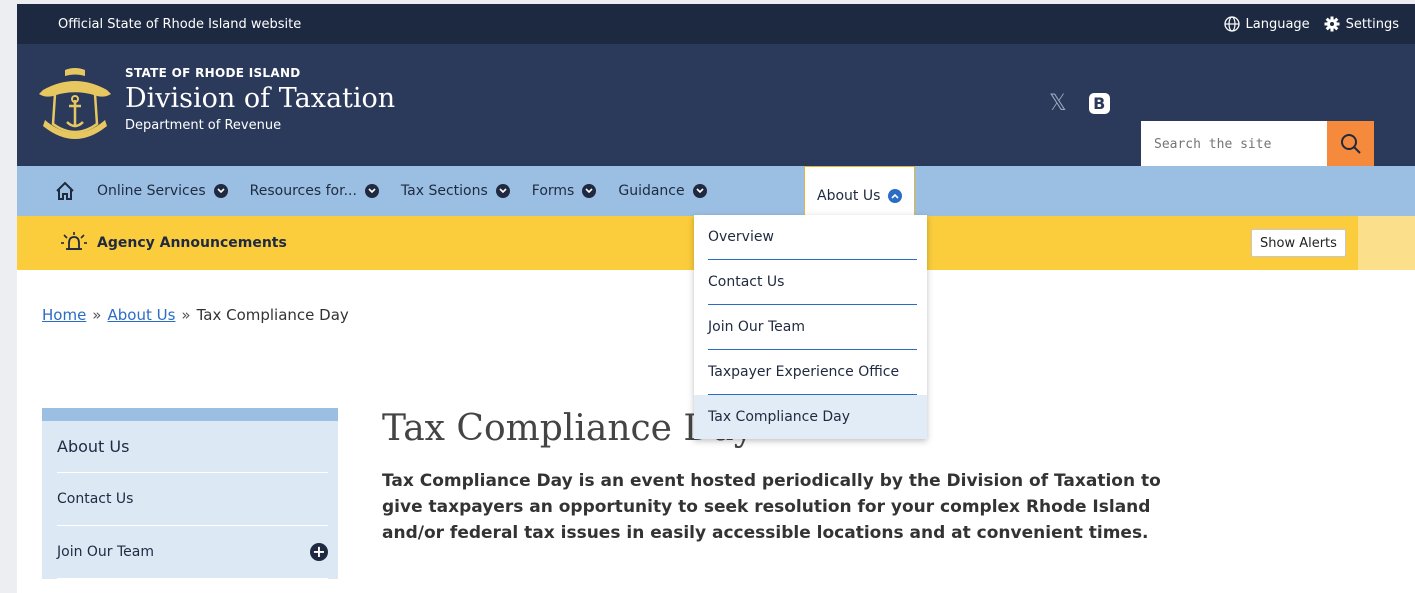  Describe the element at coordinates (1298, 243) in the screenshot. I see `show-alerts-button: Show Alerts` at that location.